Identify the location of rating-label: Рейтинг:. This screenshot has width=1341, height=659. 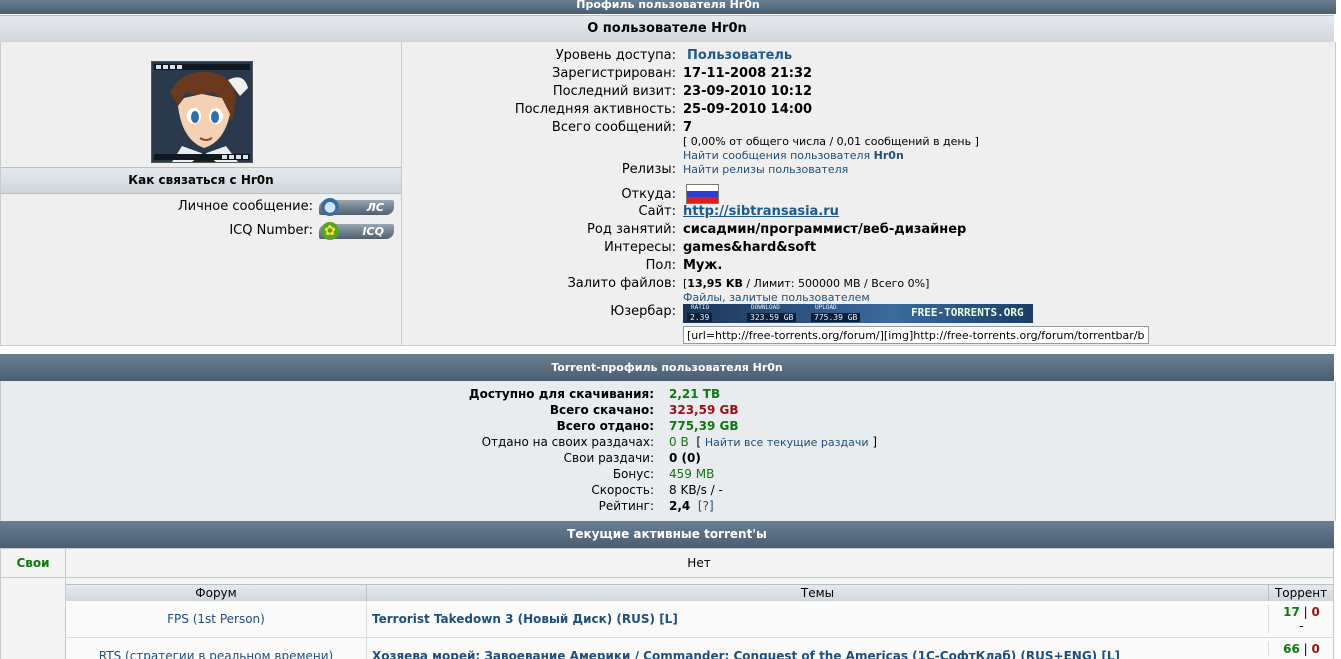
(626, 506).